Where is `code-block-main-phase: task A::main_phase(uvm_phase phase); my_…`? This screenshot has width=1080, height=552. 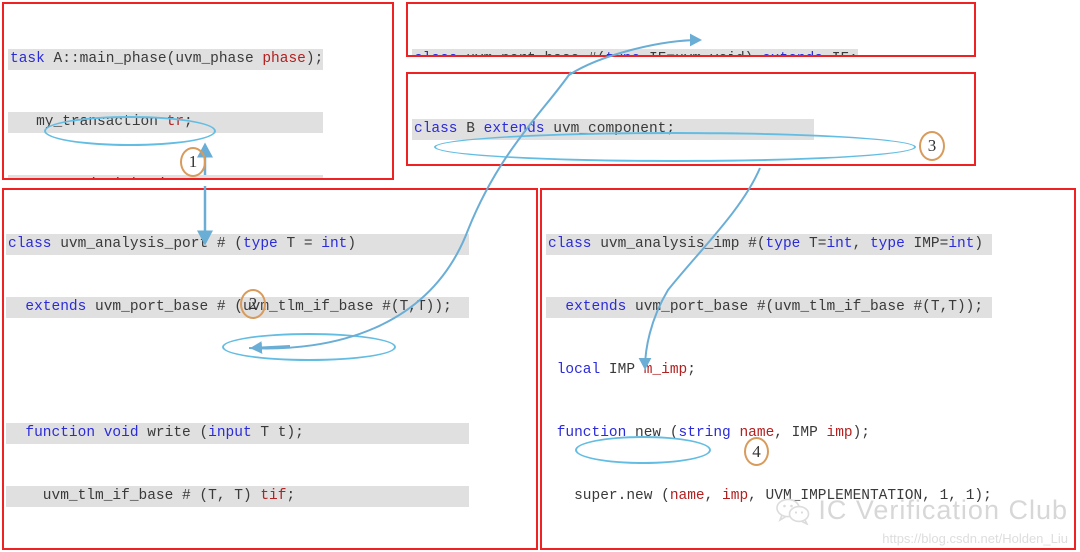
code-block-main-phase: task A::main_phase(uvm_phase phase); my_… is located at coordinates (164, 91).